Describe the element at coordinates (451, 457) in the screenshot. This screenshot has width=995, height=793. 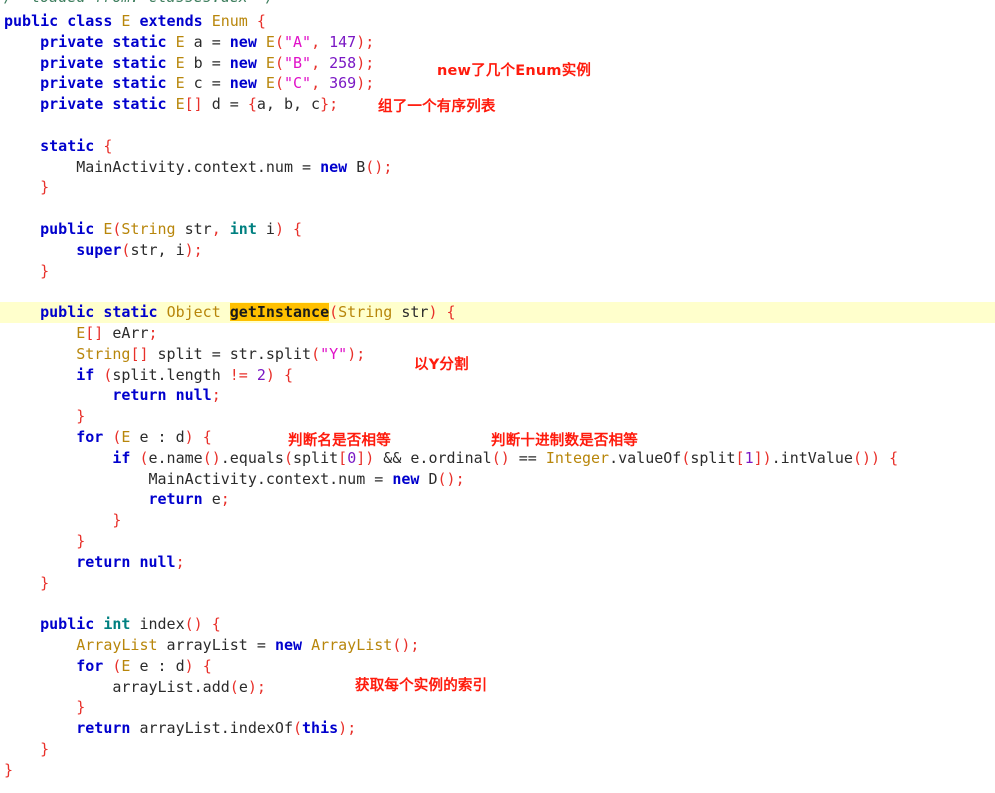
I see `token-plain: e.ordinal` at that location.